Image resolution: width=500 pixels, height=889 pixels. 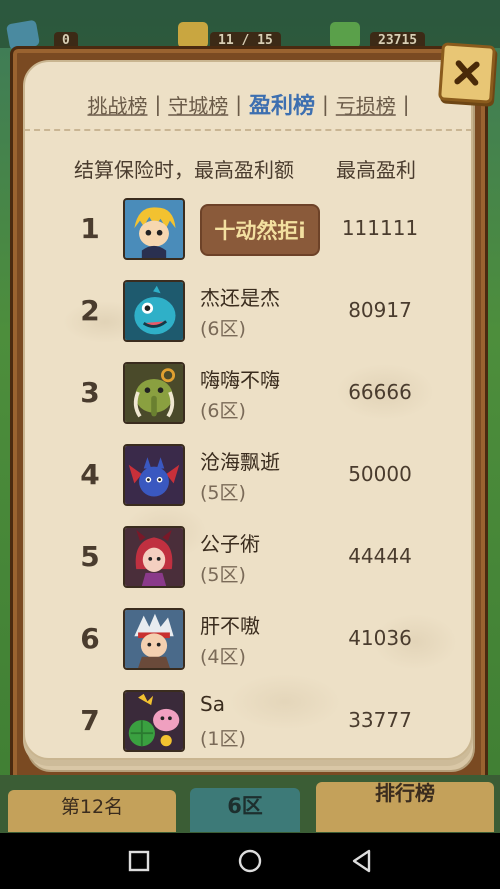 I want to click on fruit-bunch-icon, so click(x=154, y=721).